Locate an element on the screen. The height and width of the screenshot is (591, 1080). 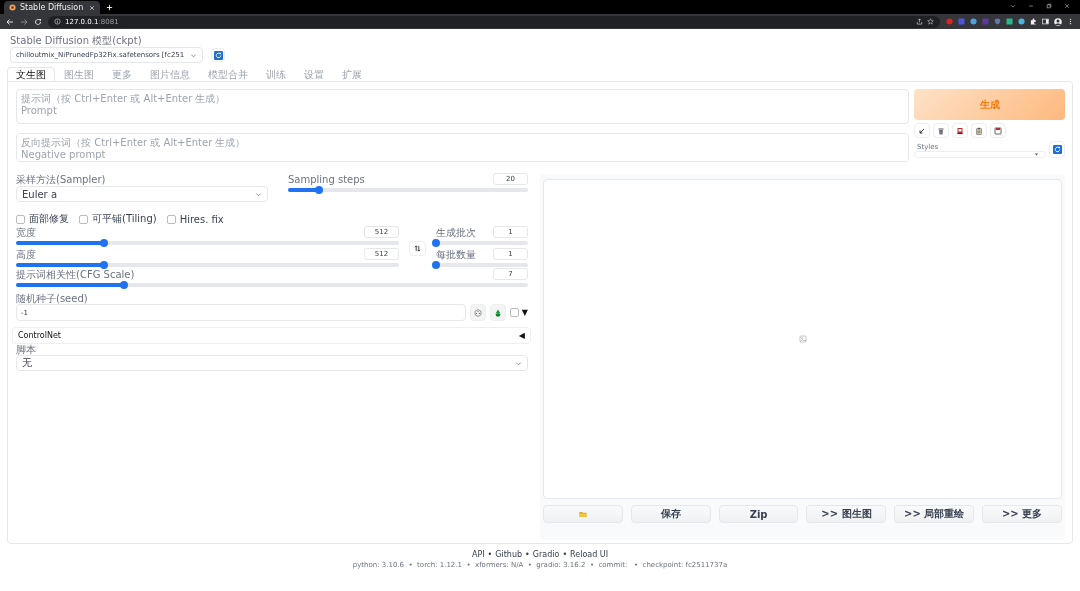
dropdown-toggle: ▼ is located at coordinates (524, 312).